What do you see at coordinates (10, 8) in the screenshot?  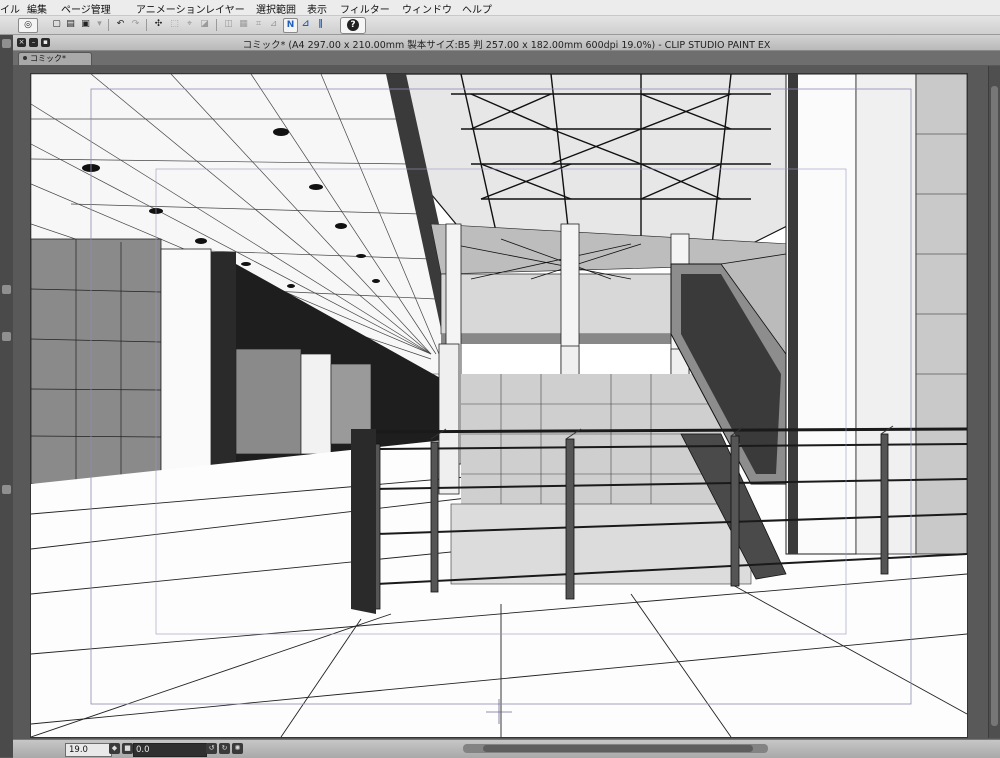 I see `menu-file: イル` at bounding box center [10, 8].